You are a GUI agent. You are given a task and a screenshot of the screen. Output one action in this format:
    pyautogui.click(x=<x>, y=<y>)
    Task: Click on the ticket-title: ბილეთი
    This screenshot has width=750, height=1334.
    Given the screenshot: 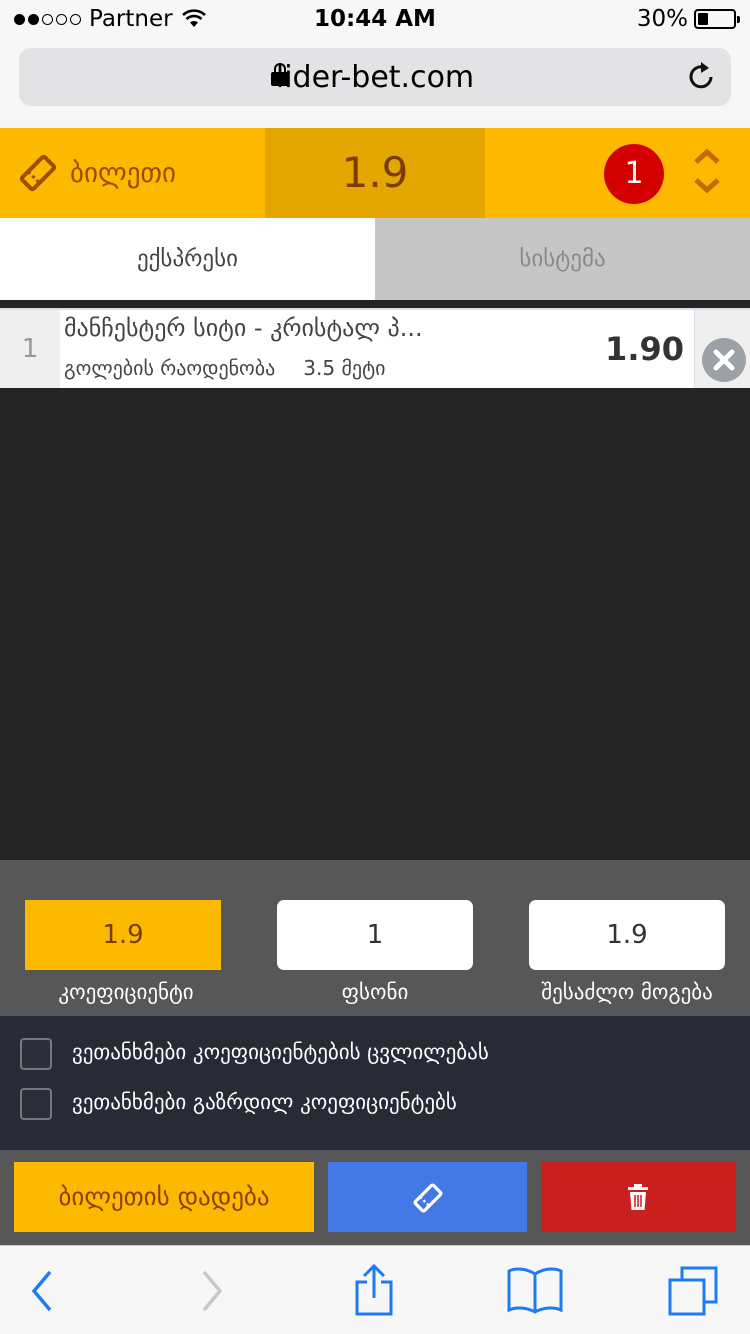 What is the action you would take?
    pyautogui.click(x=97, y=173)
    